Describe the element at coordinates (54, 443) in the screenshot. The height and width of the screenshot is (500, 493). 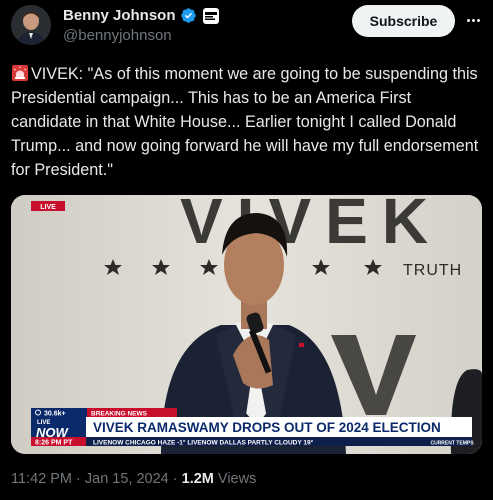
I see `clock: 8:26 PM PT` at that location.